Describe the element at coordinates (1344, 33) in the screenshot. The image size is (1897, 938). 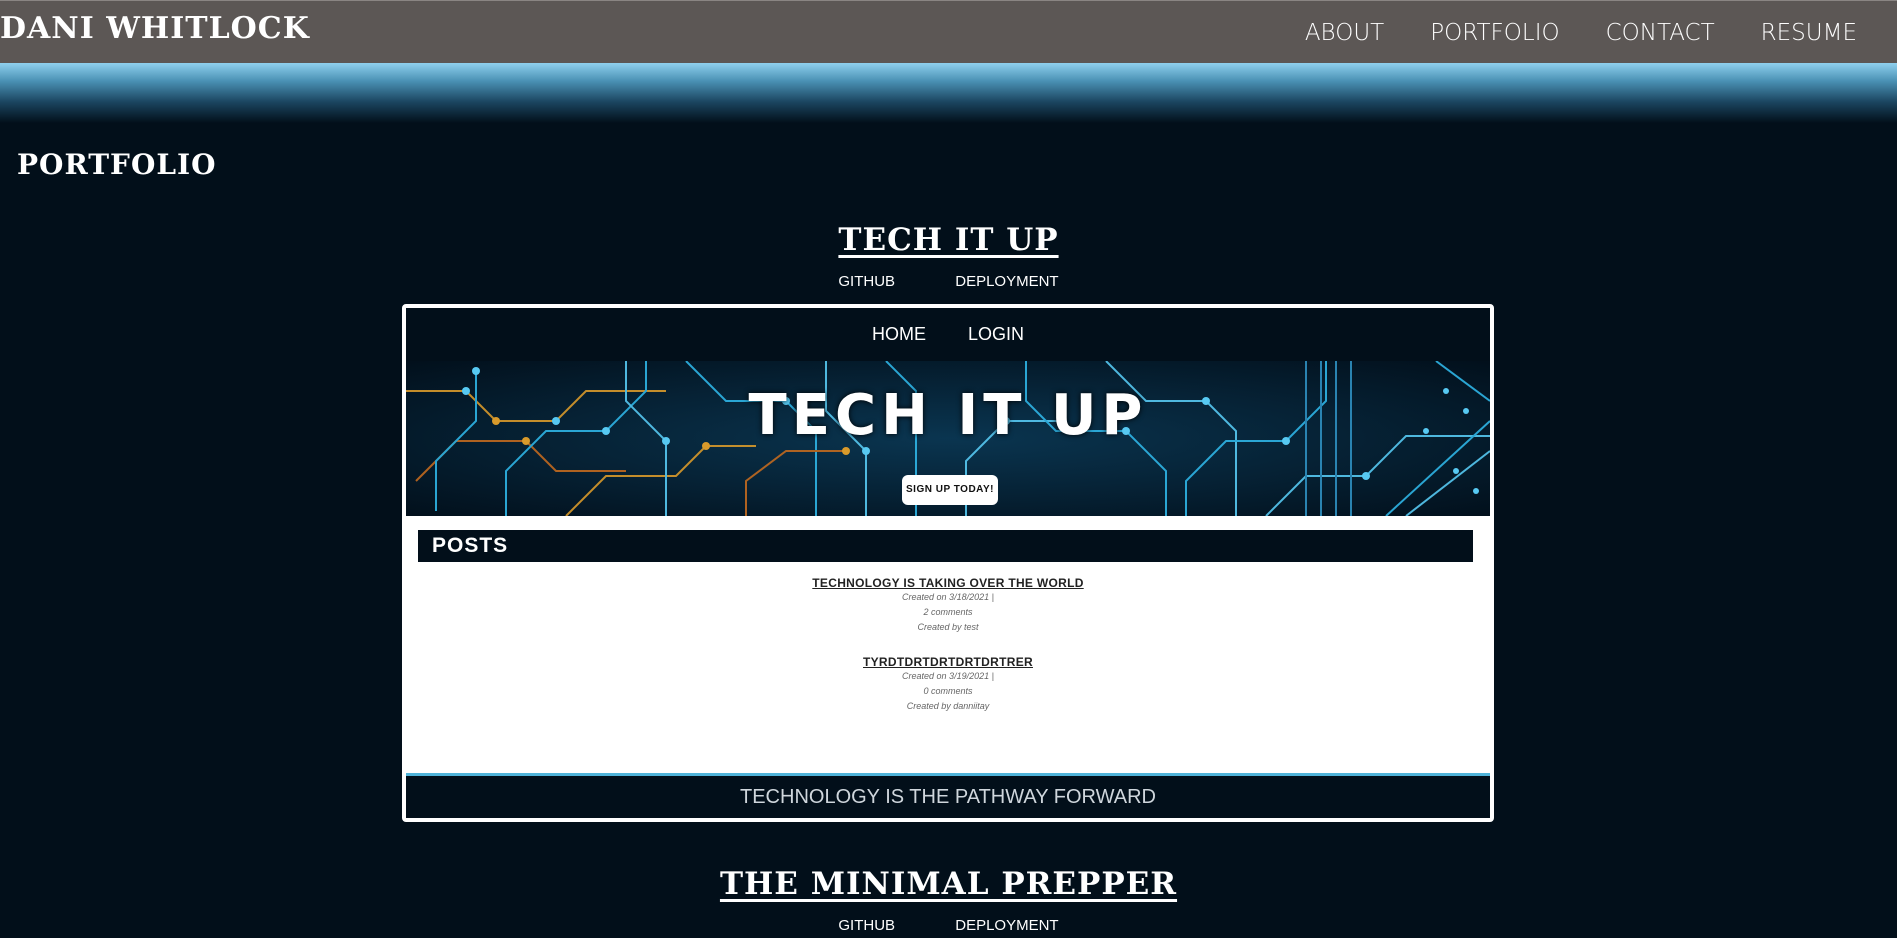
I see `nav-link-about: ABOUT` at that location.